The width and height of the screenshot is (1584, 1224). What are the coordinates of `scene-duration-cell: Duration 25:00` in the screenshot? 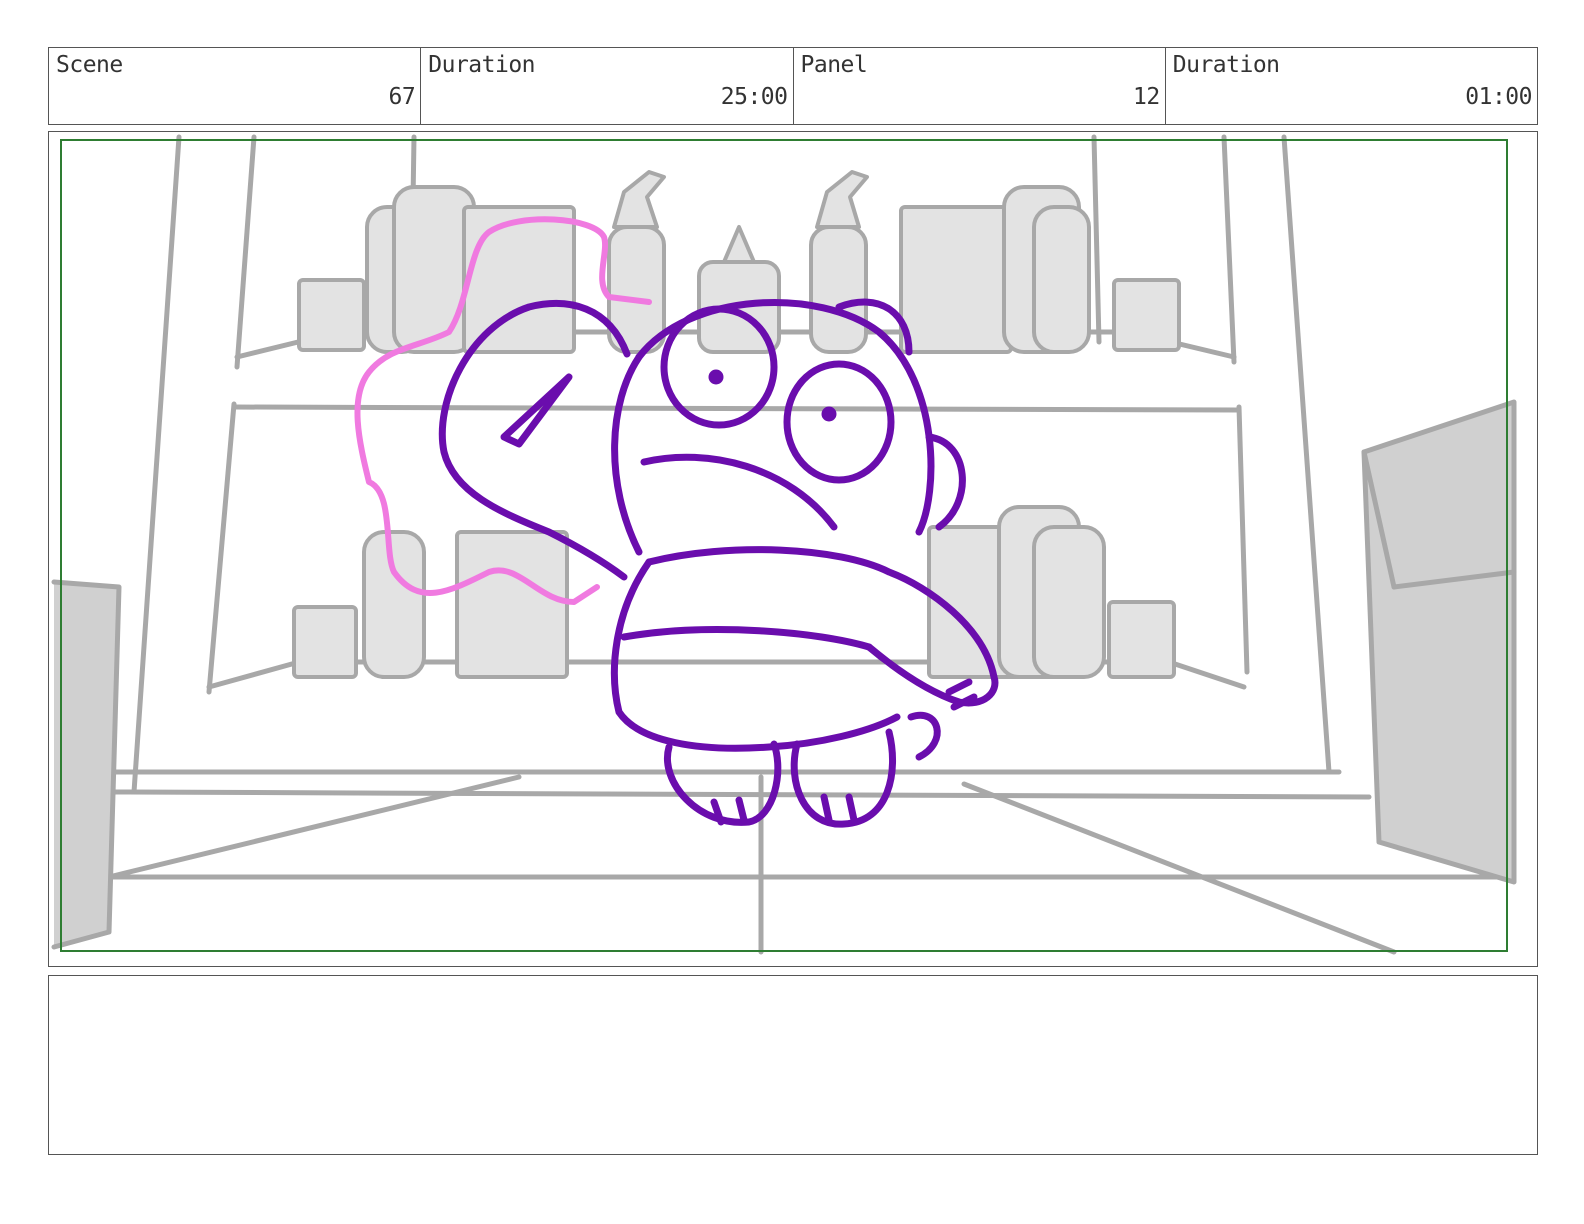 It's located at (607, 86).